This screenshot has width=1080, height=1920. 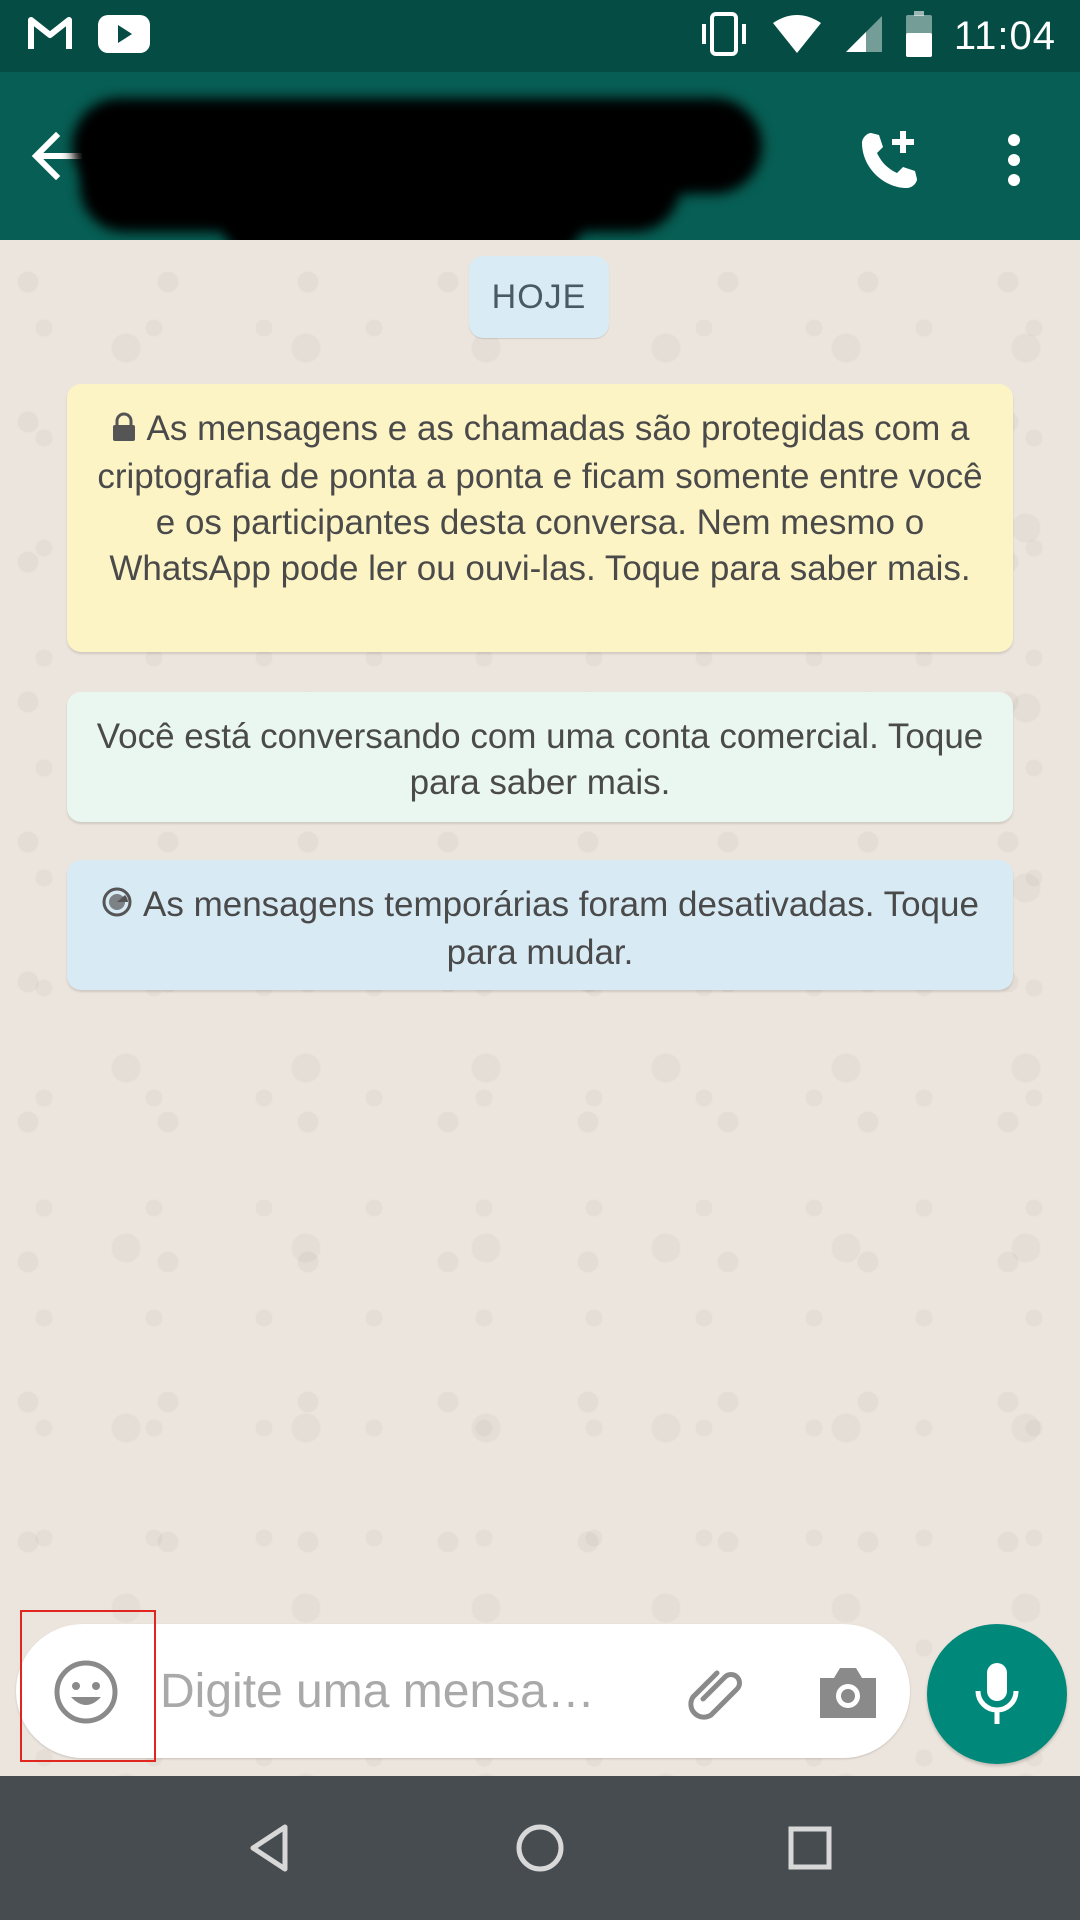 I want to click on recents-square-icon, so click(x=810, y=1848).